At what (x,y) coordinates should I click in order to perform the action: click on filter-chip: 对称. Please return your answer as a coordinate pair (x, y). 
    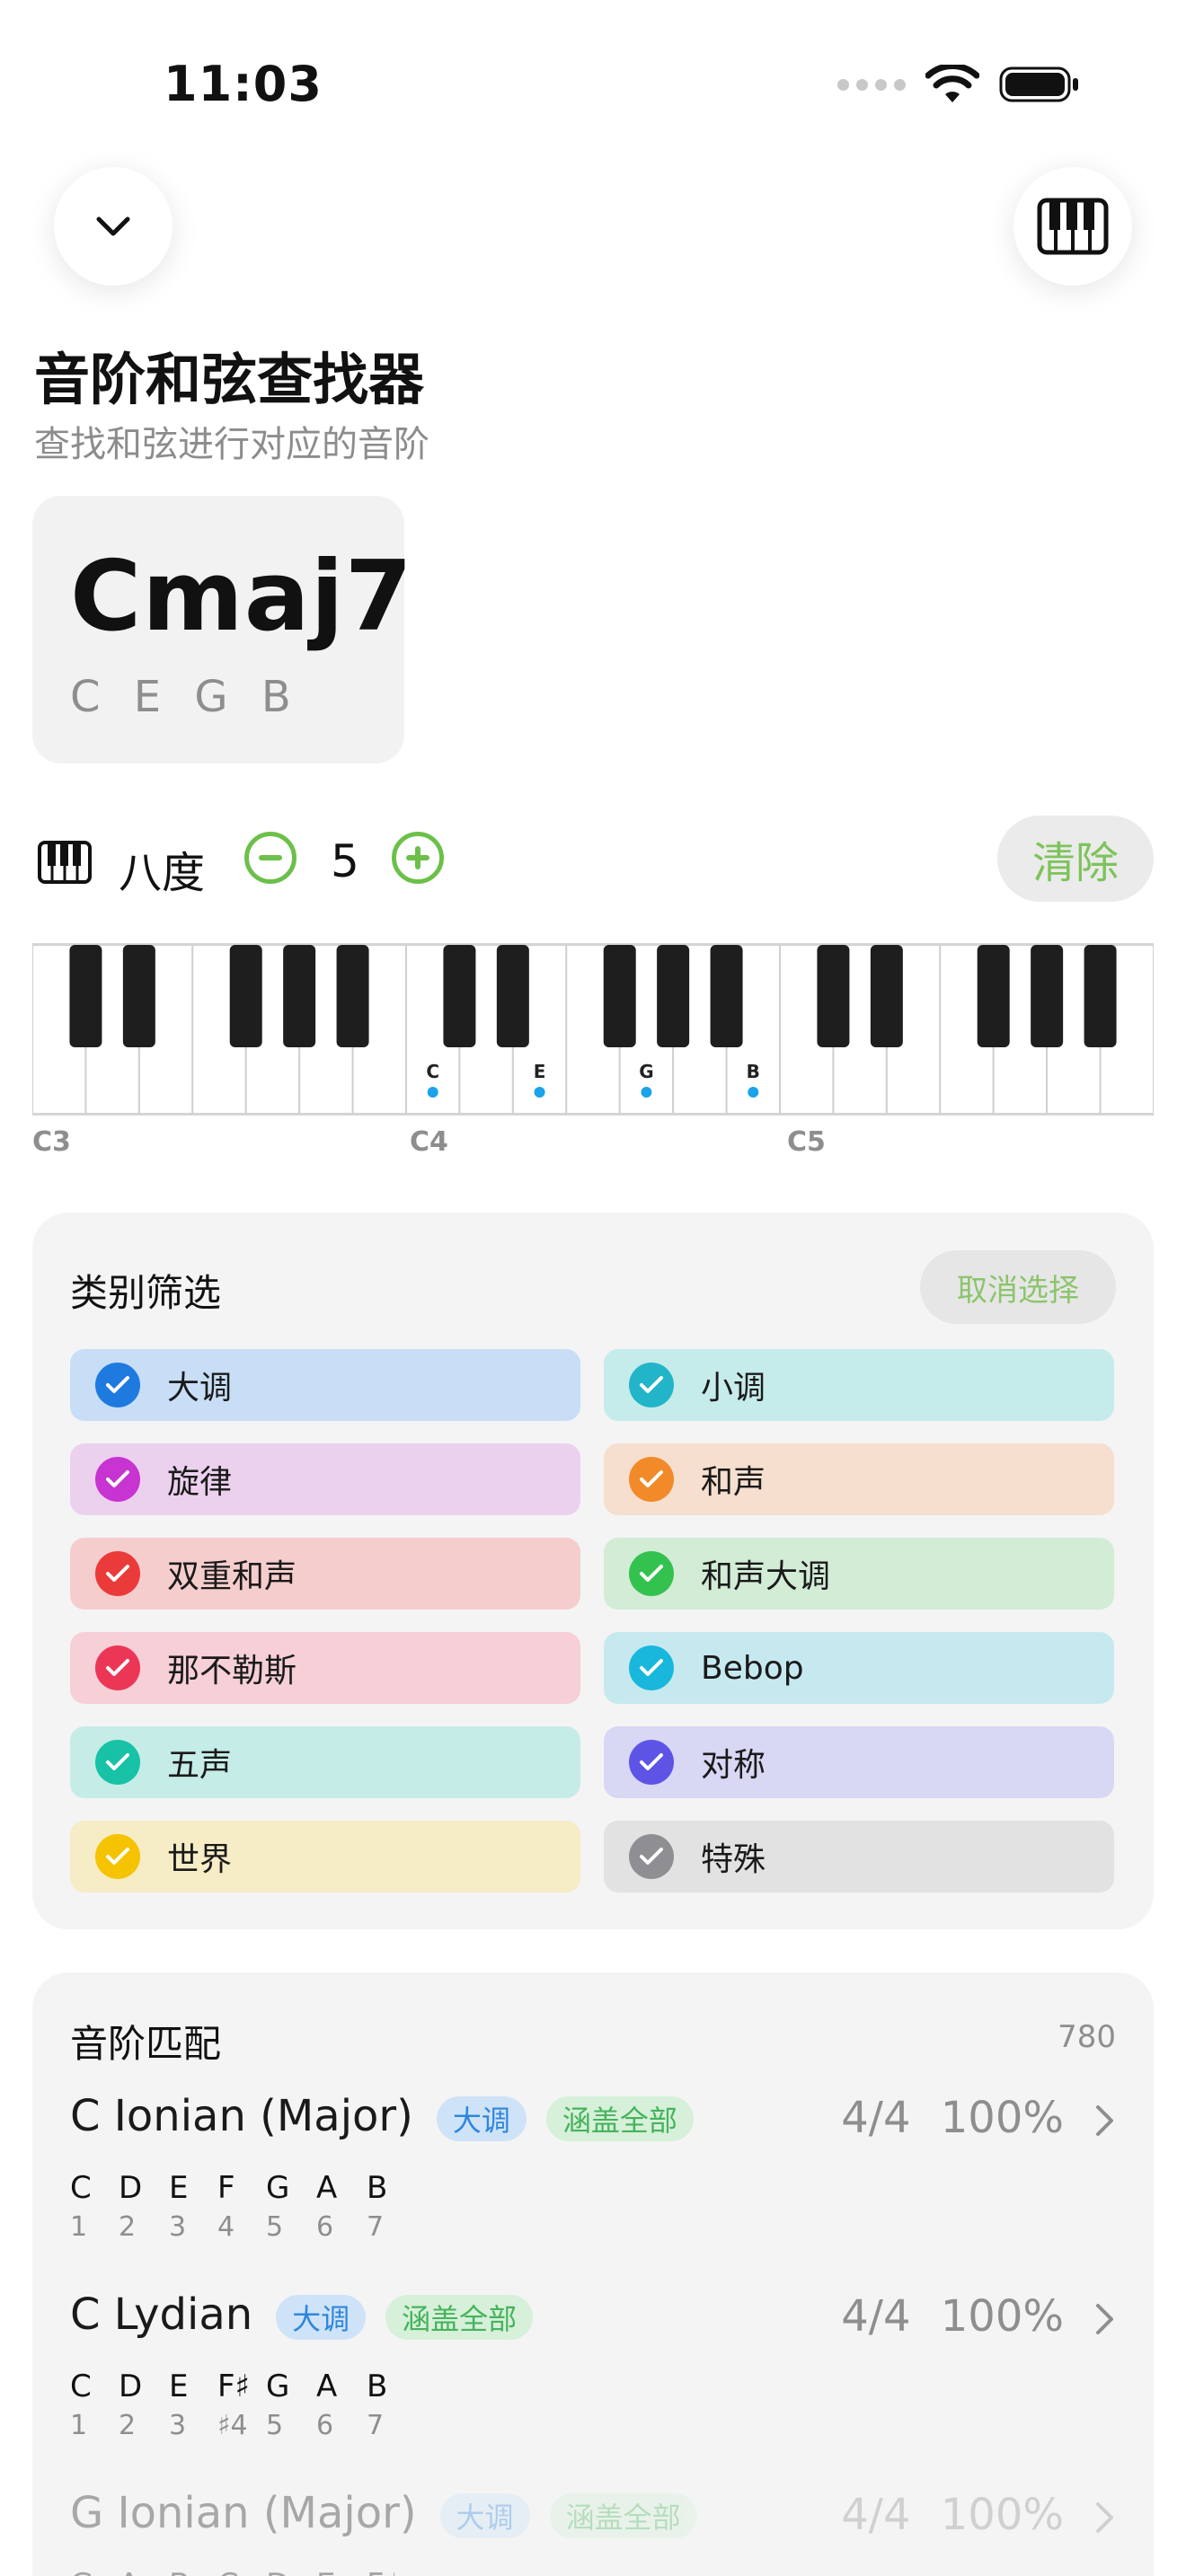
    Looking at the image, I should click on (859, 1762).